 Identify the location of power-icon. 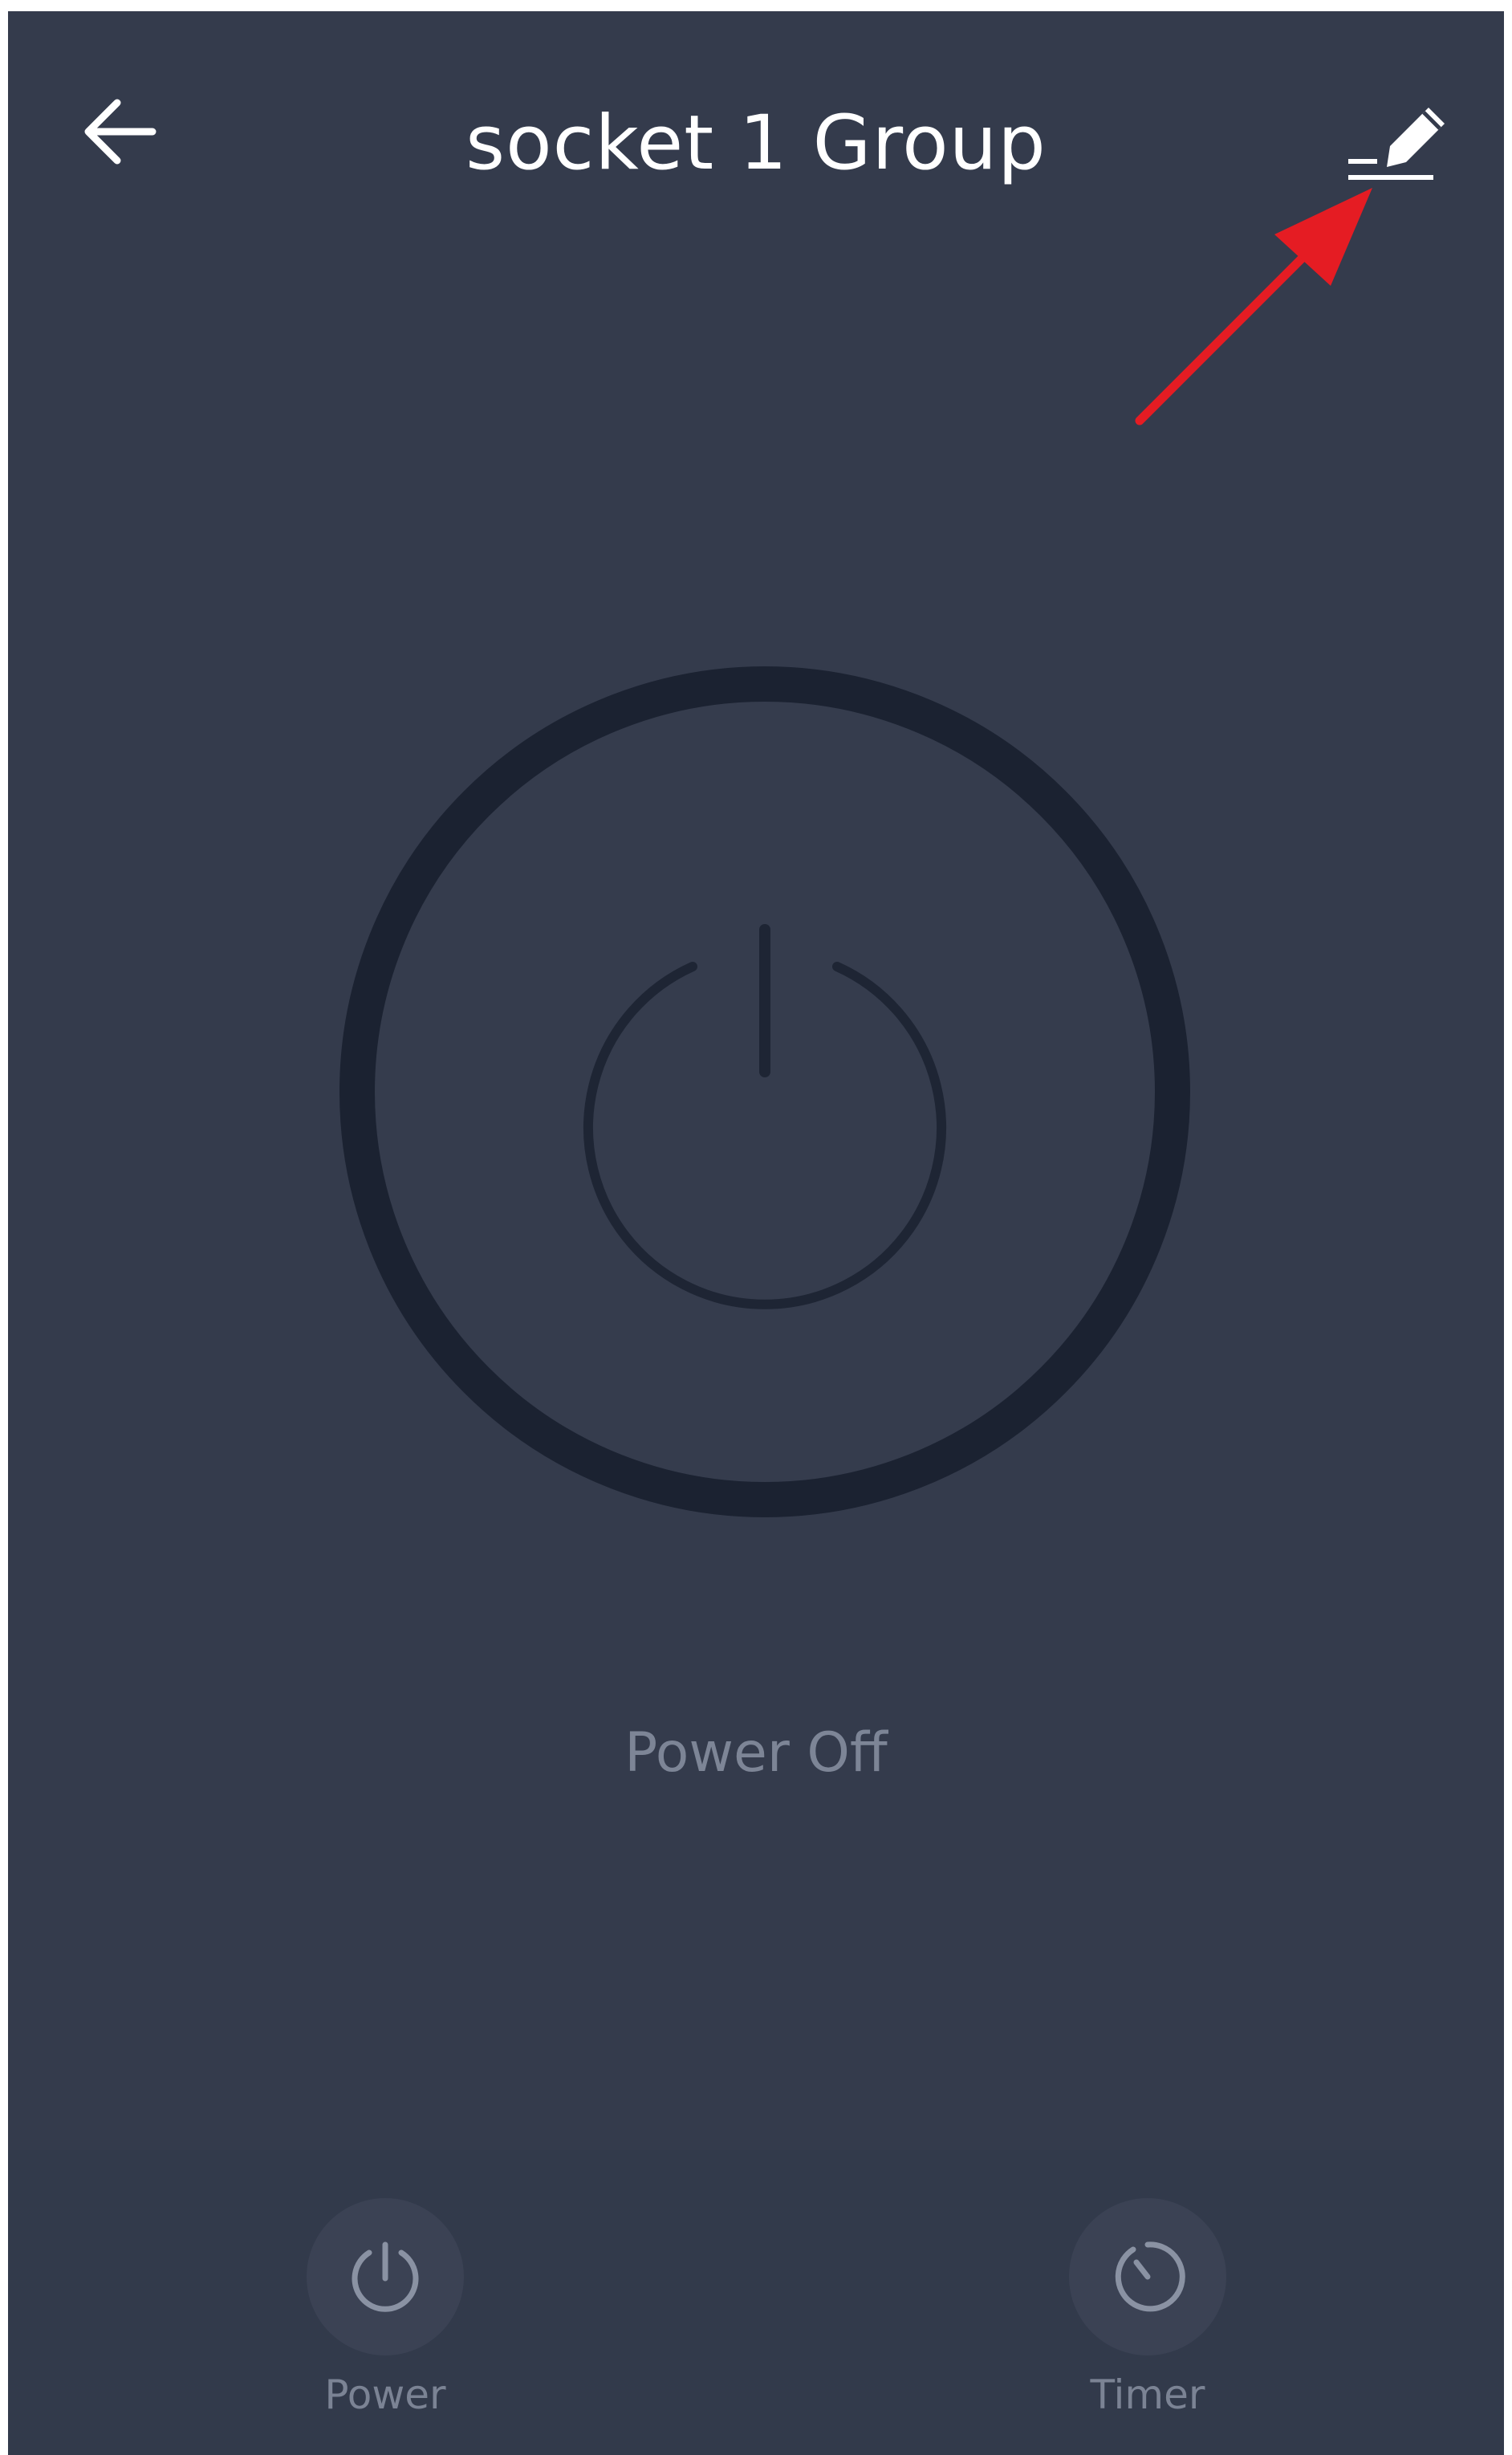
(385, 2276).